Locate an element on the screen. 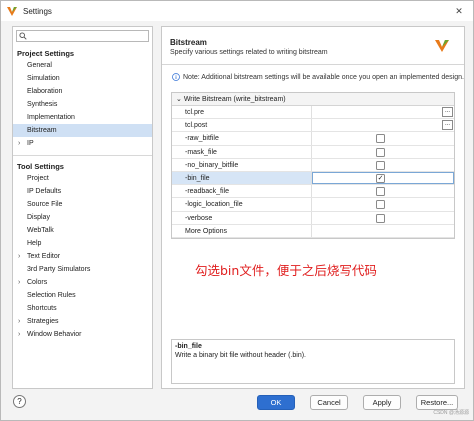 Image resolution: width=474 pixels, height=421 pixels. sidebar-item-label: Colors is located at coordinates (37, 282).